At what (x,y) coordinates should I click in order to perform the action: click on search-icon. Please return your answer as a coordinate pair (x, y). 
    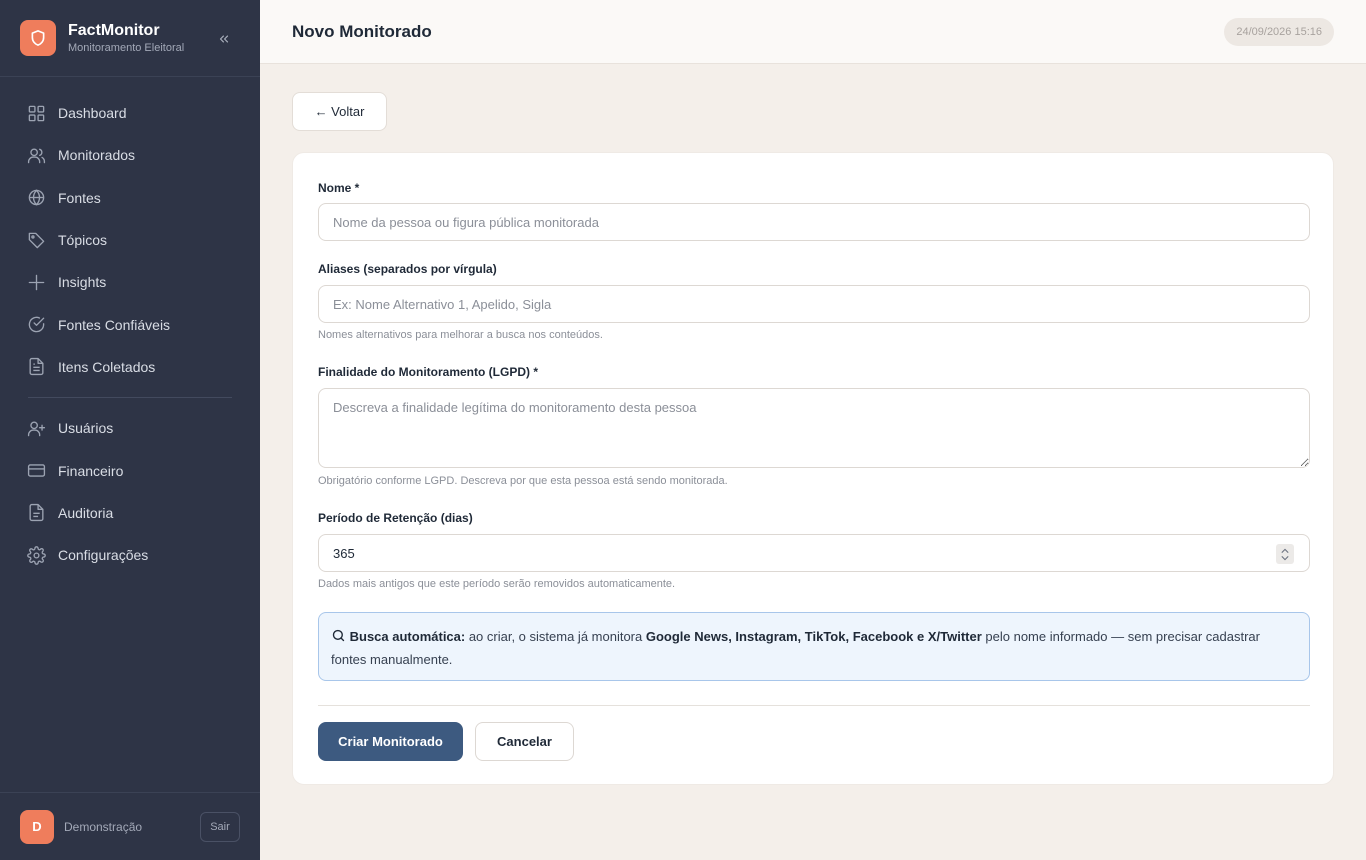
    Looking at the image, I should click on (338, 638).